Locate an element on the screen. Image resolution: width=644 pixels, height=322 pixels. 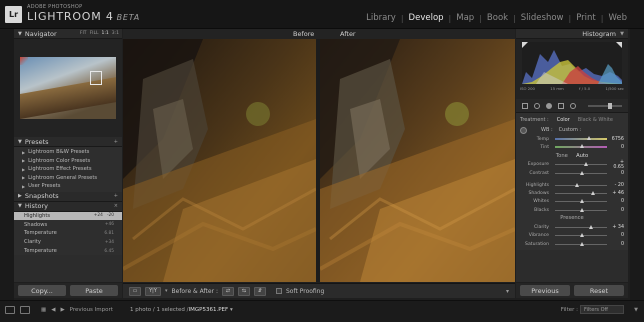
blacks-slider is located at coordinates (581, 209).